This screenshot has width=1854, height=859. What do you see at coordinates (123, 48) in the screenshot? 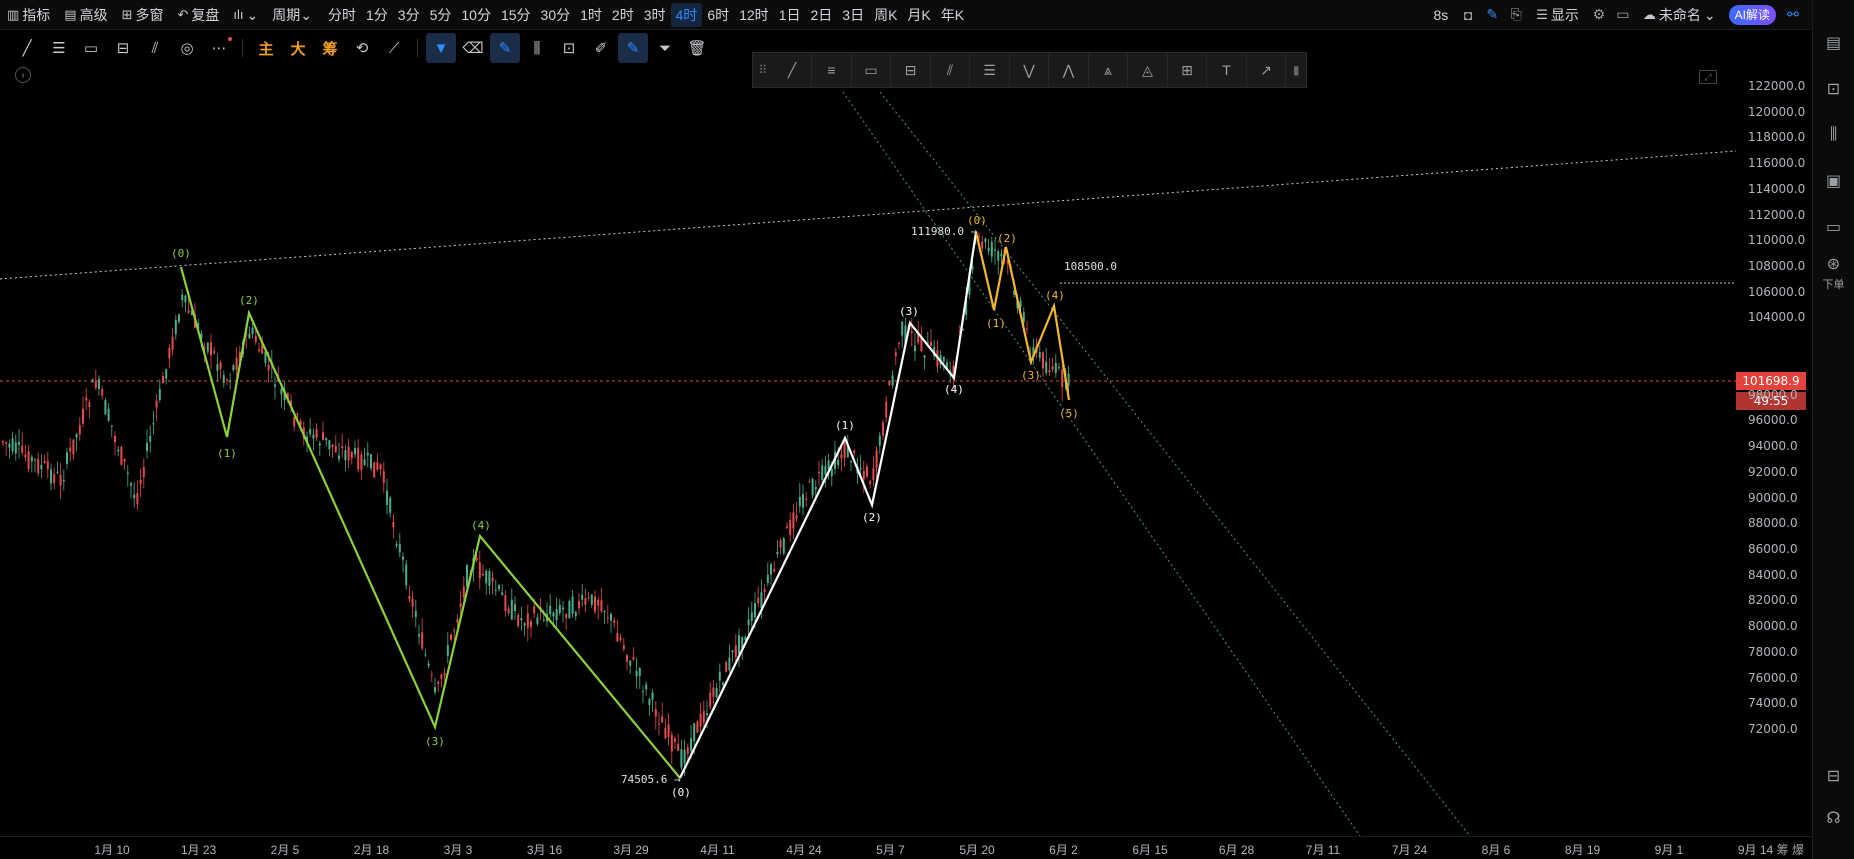
I see `ruler-icon: ⊟` at bounding box center [123, 48].